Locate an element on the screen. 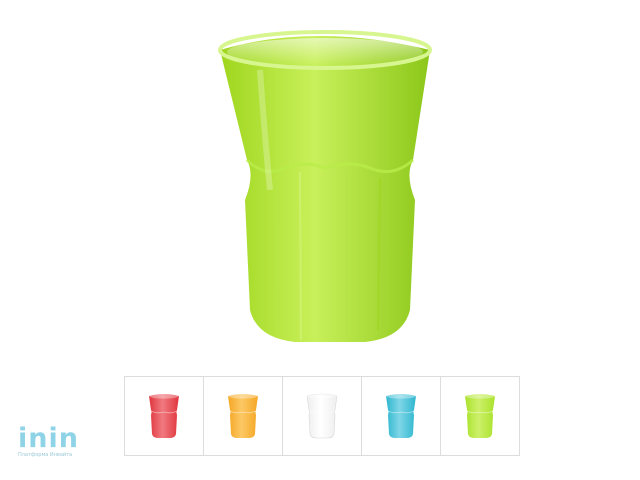  logo-tagline: Платформа Инвайта is located at coordinates (45, 455).